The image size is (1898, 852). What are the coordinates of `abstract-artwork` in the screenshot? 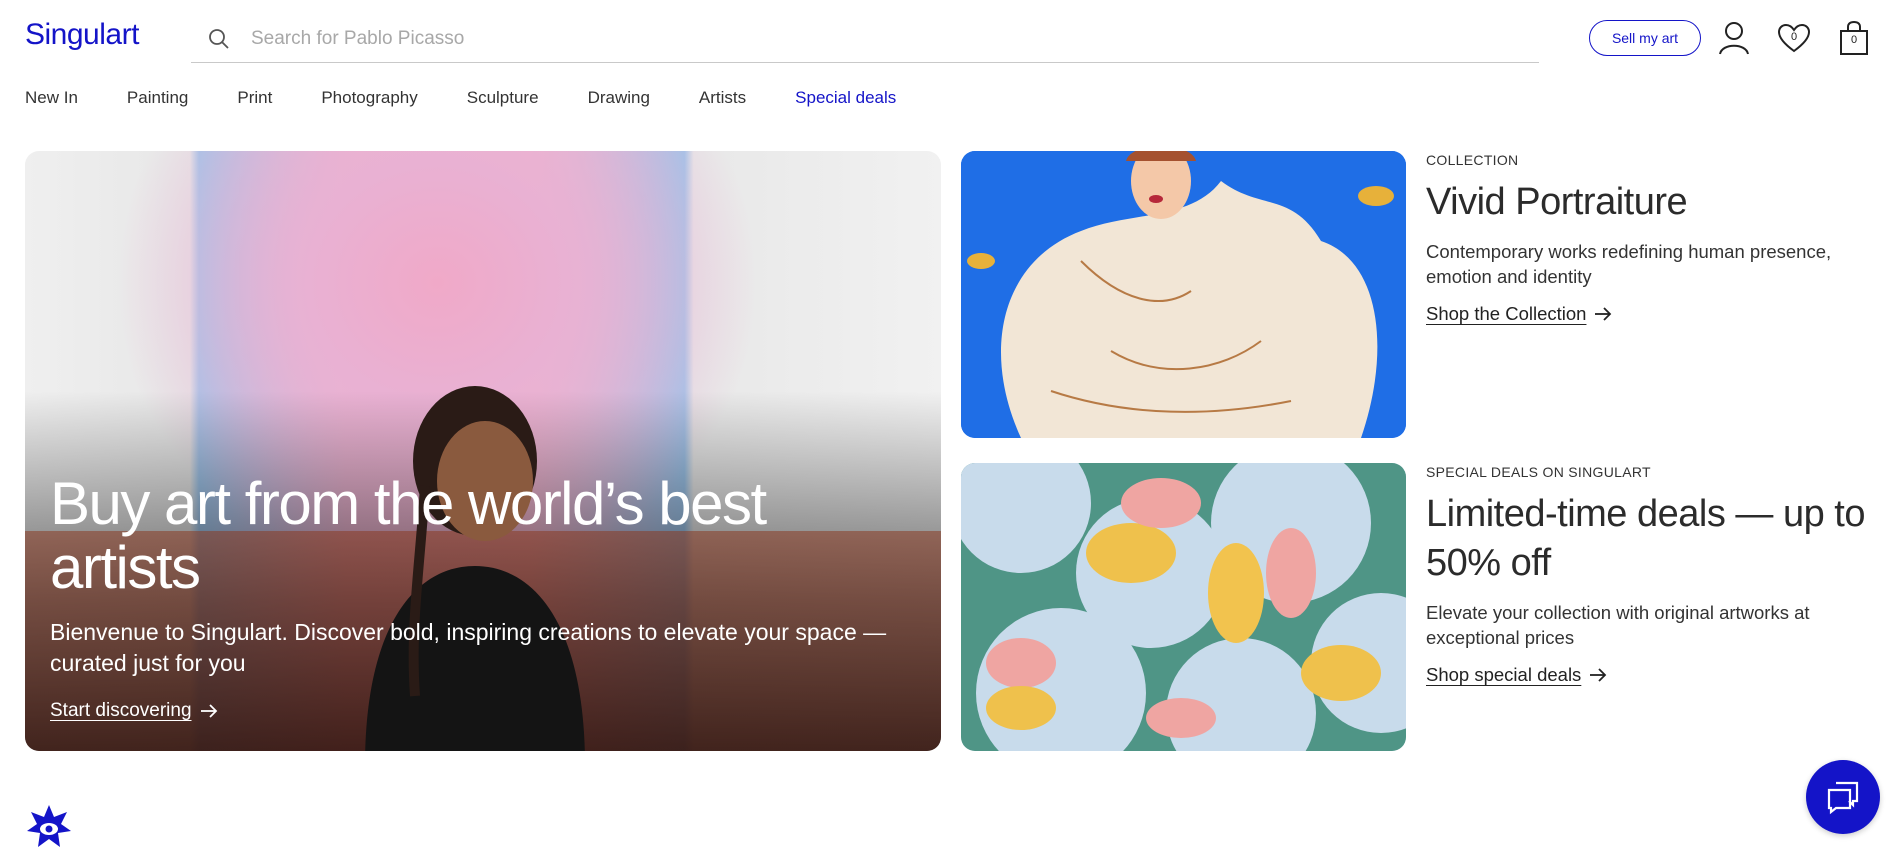 It's located at (1183, 607).